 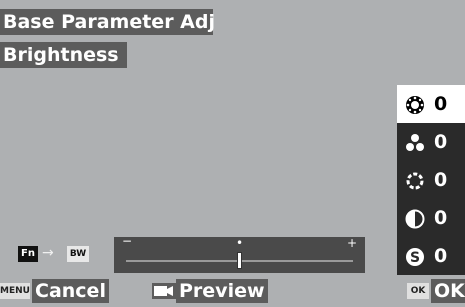 What do you see at coordinates (48, 253) in the screenshot?
I see `arrow-right-icon: →` at bounding box center [48, 253].